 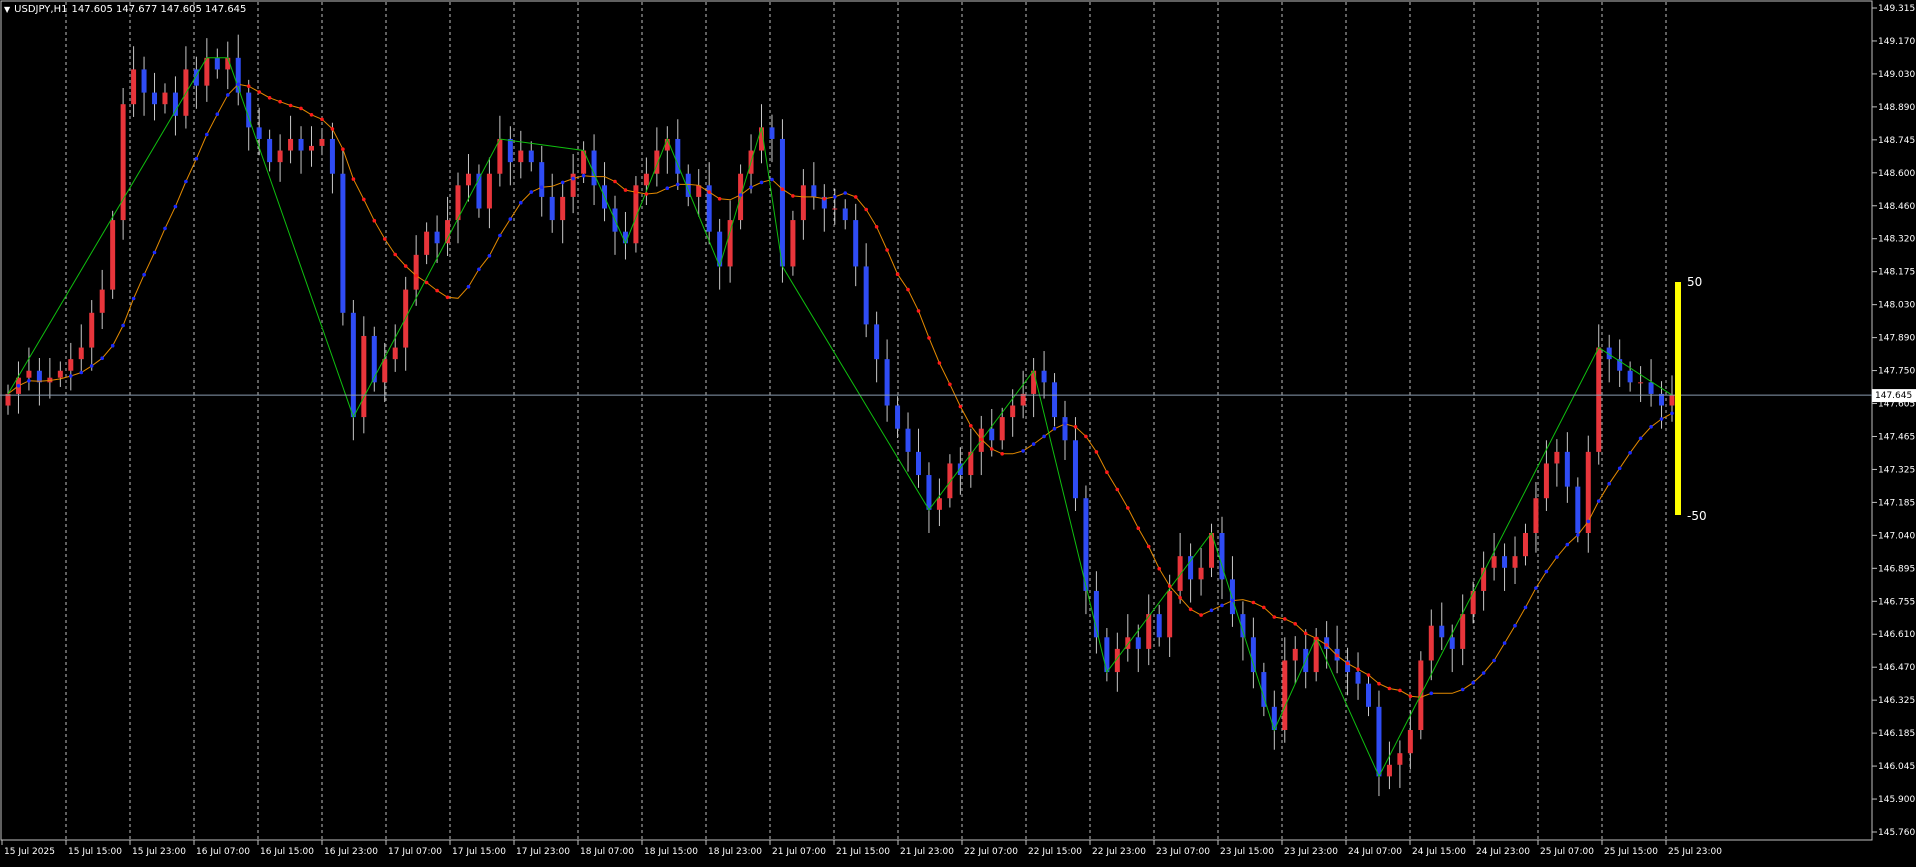 What do you see at coordinates (1697, 516) in the screenshot?
I see `indicator-bottom-label: -50` at bounding box center [1697, 516].